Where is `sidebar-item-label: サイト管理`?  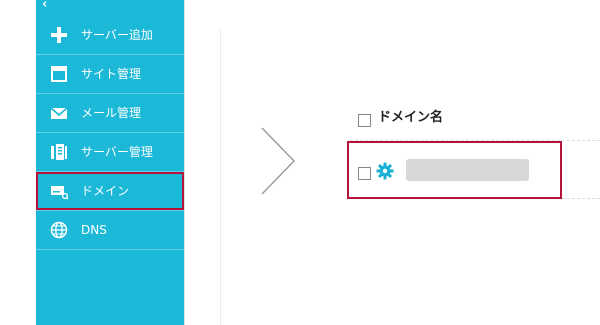
sidebar-item-label: サイト管理 is located at coordinates (111, 74).